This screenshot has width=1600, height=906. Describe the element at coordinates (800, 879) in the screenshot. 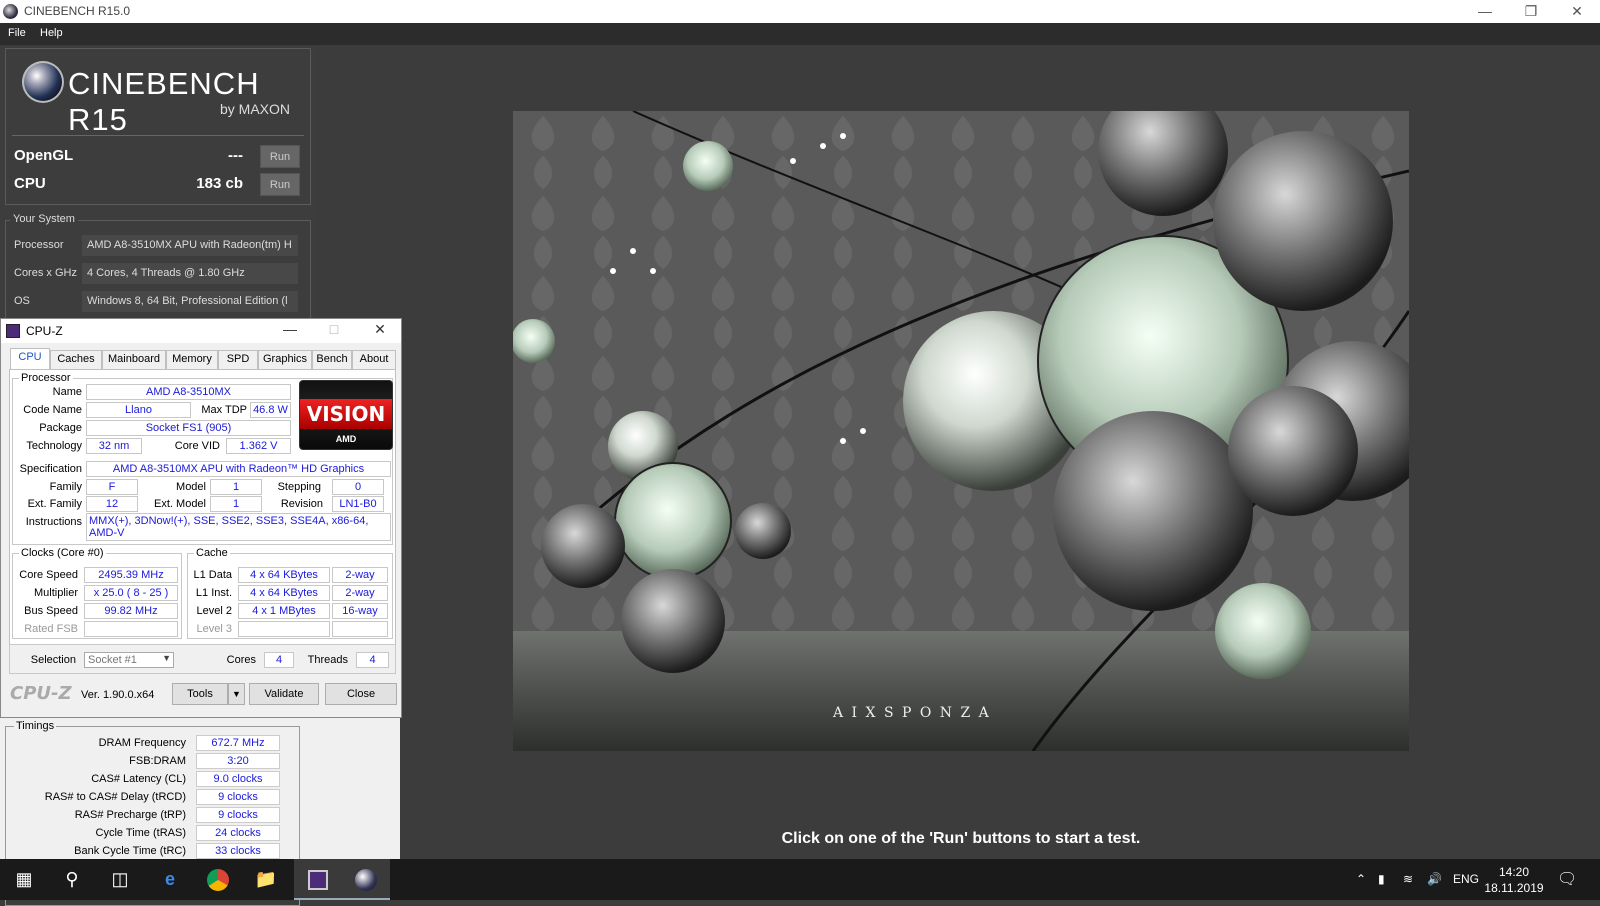

I see `taskbar: ▦ ⚲ ◫ e 📁 ⌃ ▮ ≋ 🔊 ENG 14:20 18.11.2019 🗨` at that location.